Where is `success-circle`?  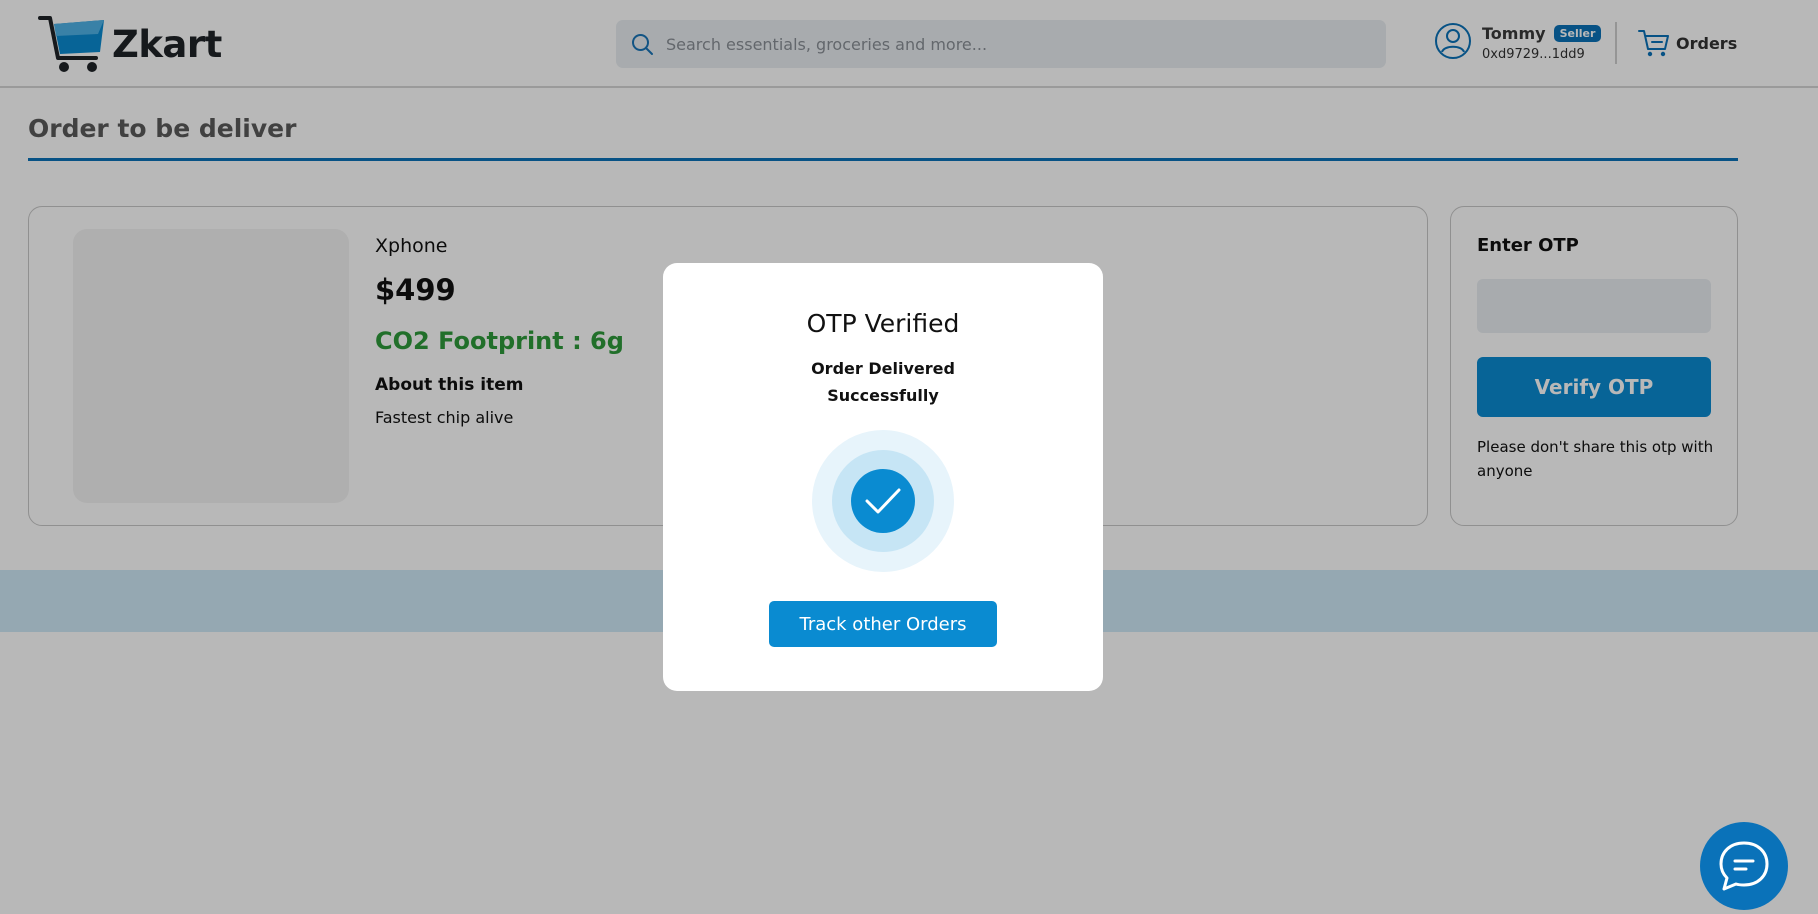 success-circle is located at coordinates (883, 501).